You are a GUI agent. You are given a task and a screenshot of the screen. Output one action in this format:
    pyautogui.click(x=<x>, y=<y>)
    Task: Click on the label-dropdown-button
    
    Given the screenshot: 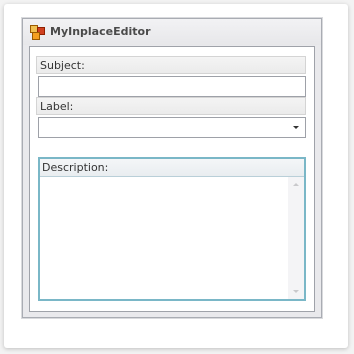 What is the action you would take?
    pyautogui.click(x=296, y=127)
    